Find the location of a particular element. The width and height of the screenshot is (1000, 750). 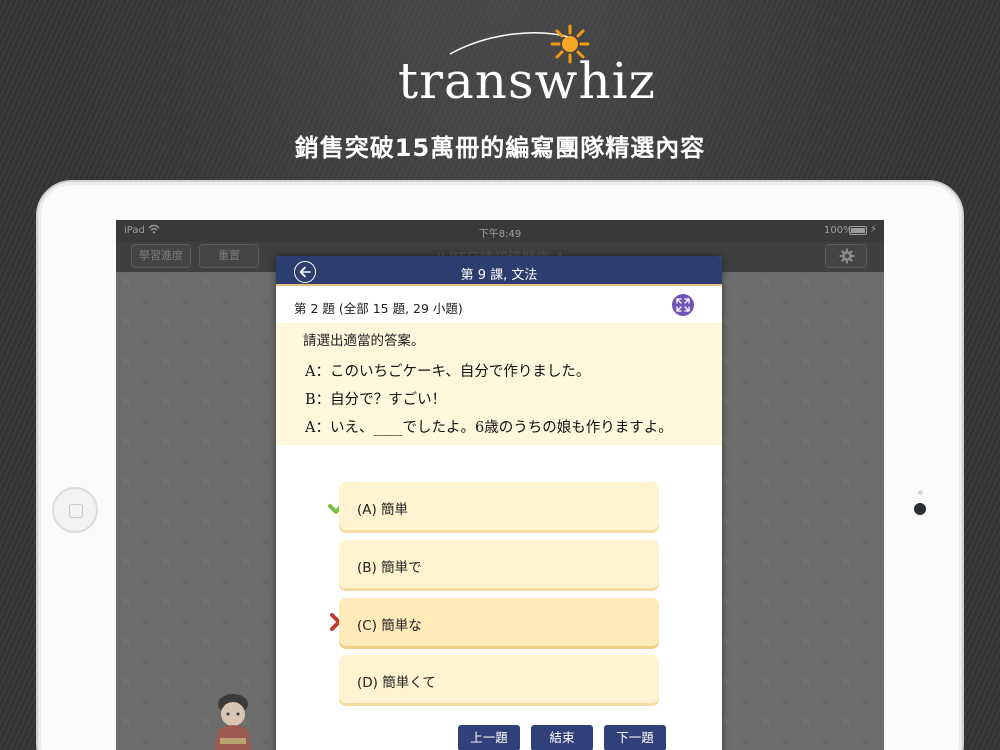

charge-icon: ⚡ is located at coordinates (874, 229).